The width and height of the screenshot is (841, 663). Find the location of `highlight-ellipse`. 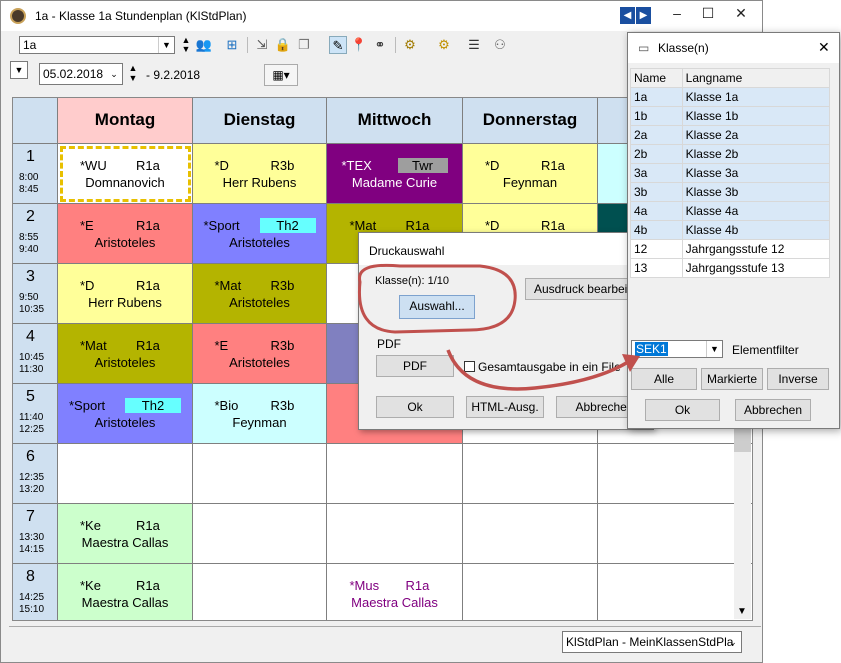

highlight-ellipse is located at coordinates (437, 298).